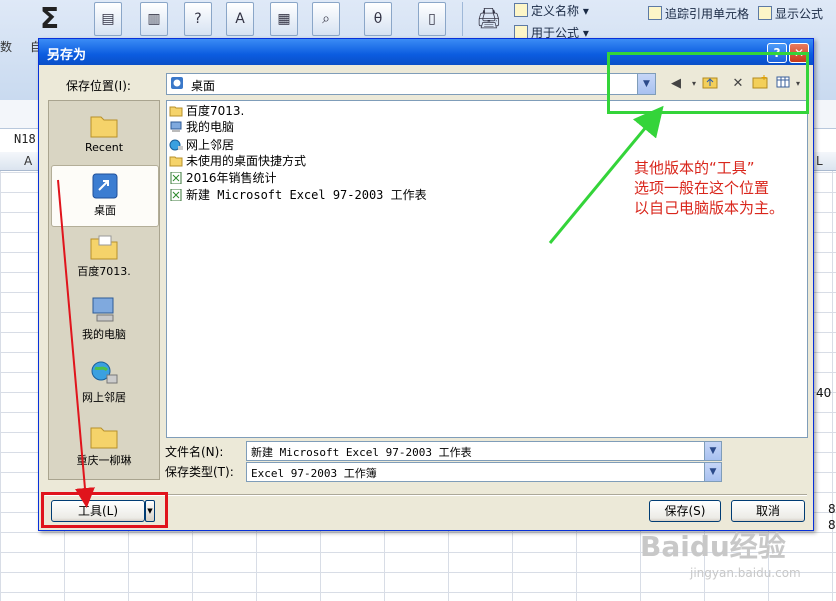 This screenshot has width=836, height=601. What do you see at coordinates (745, 573) in the screenshot?
I see `watermark-url: jingyan.baidu.com` at bounding box center [745, 573].